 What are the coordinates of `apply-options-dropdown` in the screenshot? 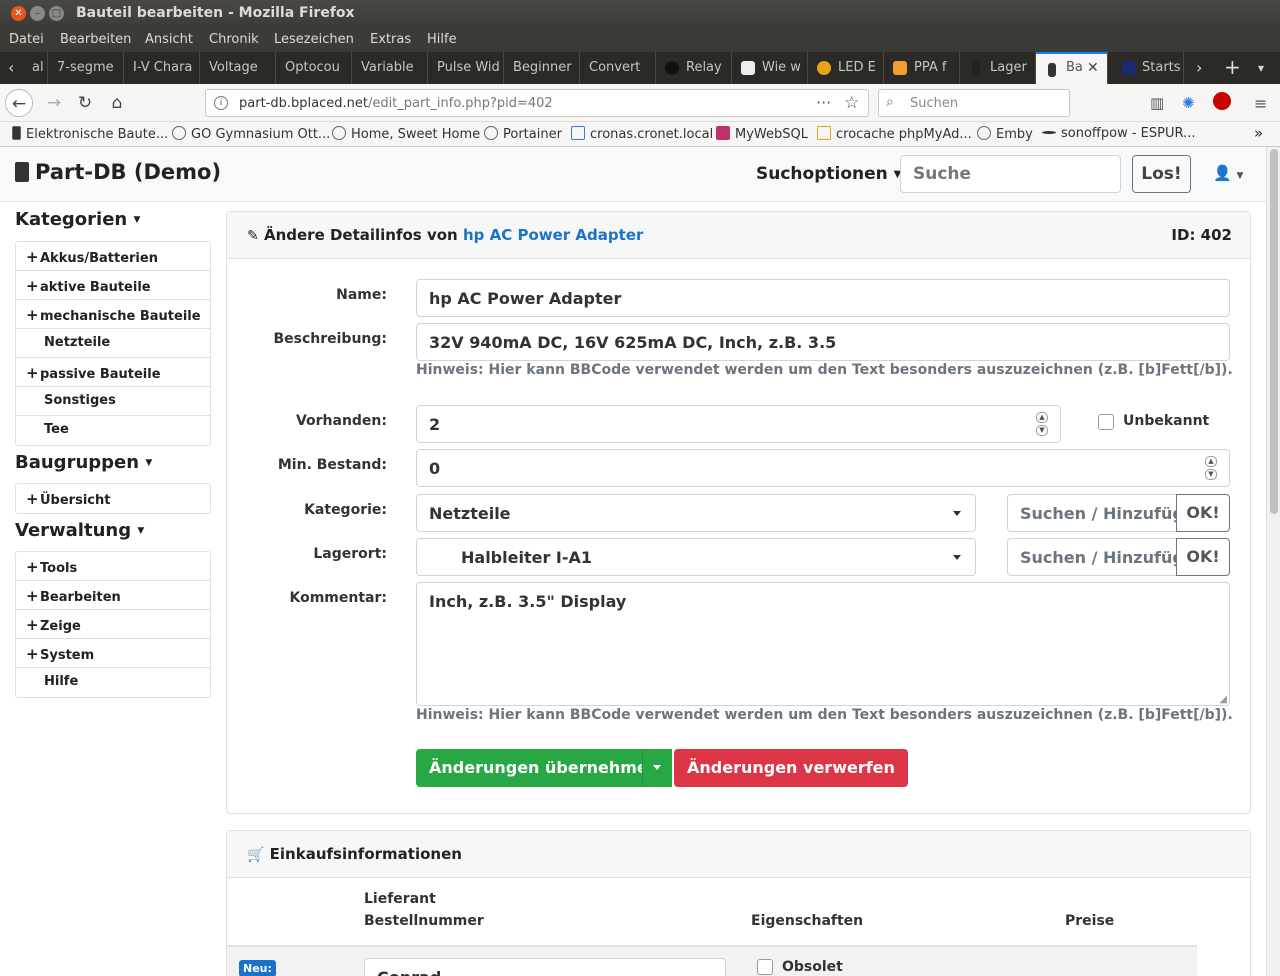 It's located at (656, 768).